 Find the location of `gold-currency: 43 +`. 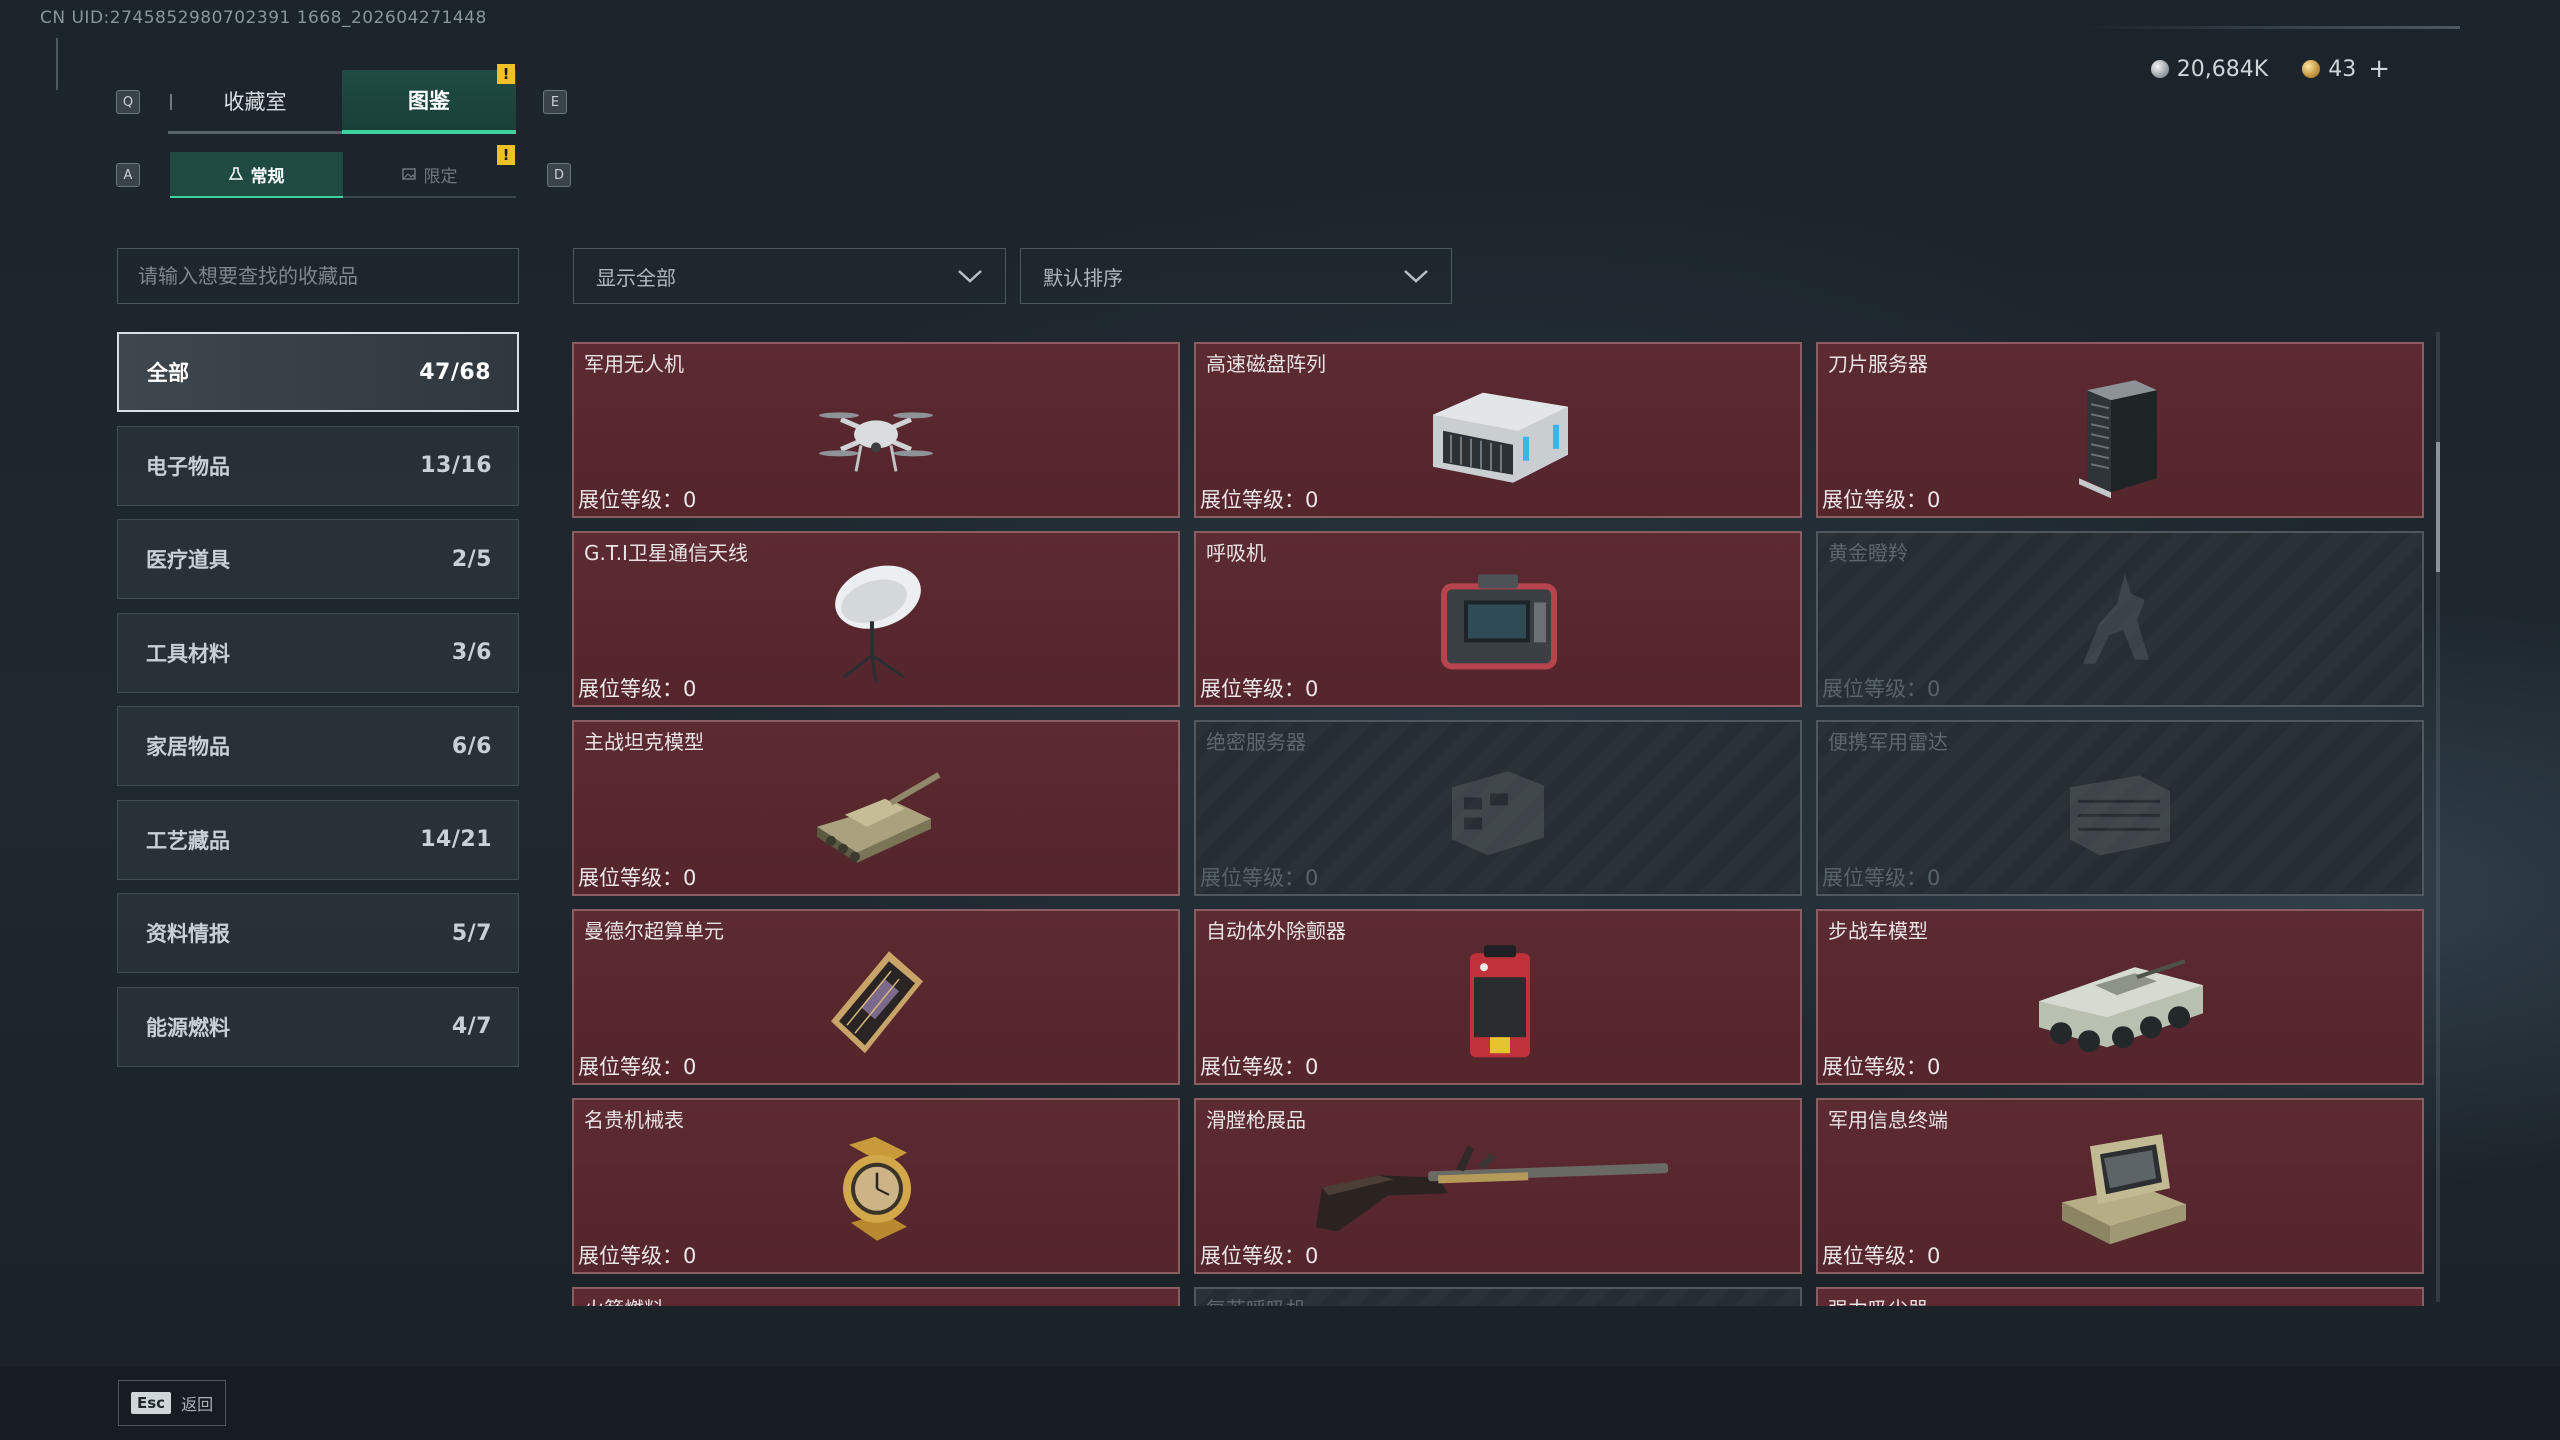

gold-currency: 43 + is located at coordinates (2346, 69).